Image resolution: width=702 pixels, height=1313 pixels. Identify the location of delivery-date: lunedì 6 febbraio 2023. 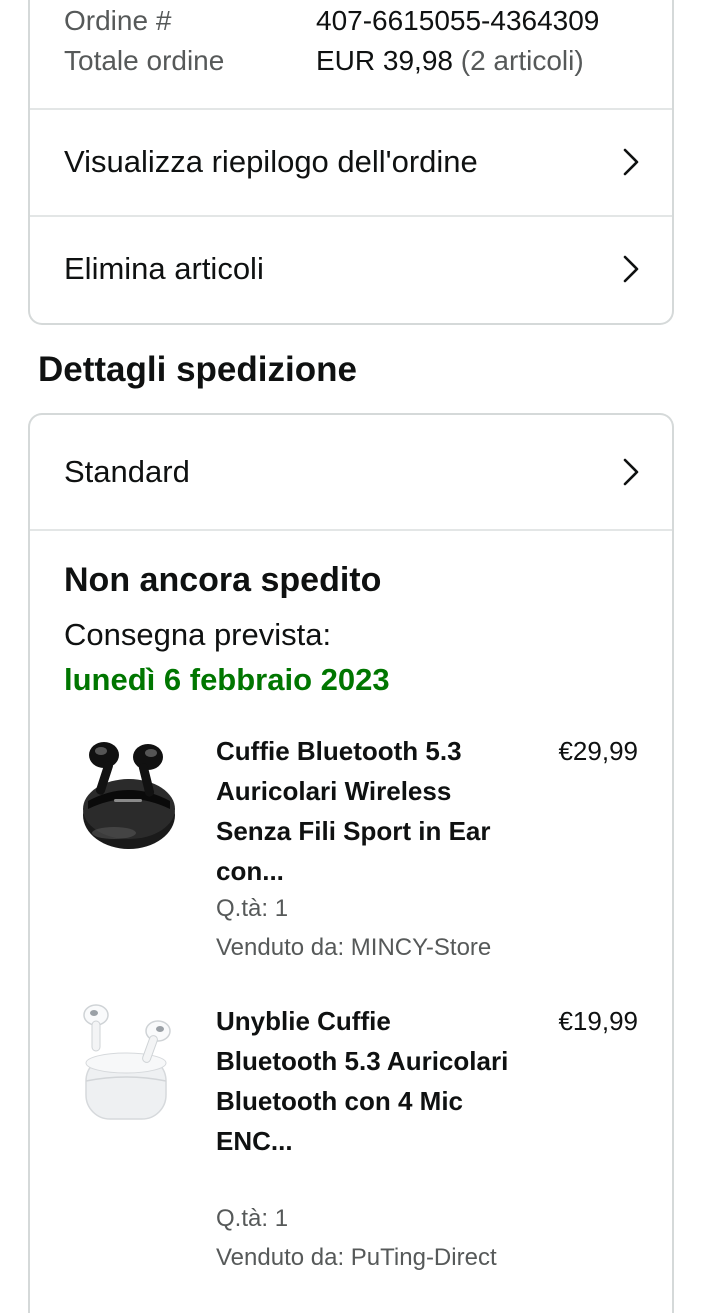
(227, 679).